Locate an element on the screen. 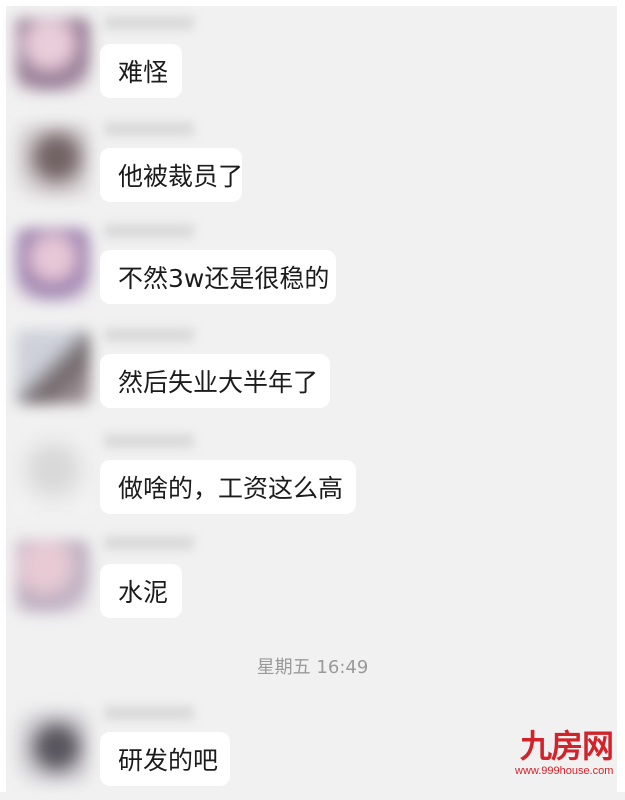 The height and width of the screenshot is (800, 625). chat-message: 难怪 is located at coordinates (312, 69).